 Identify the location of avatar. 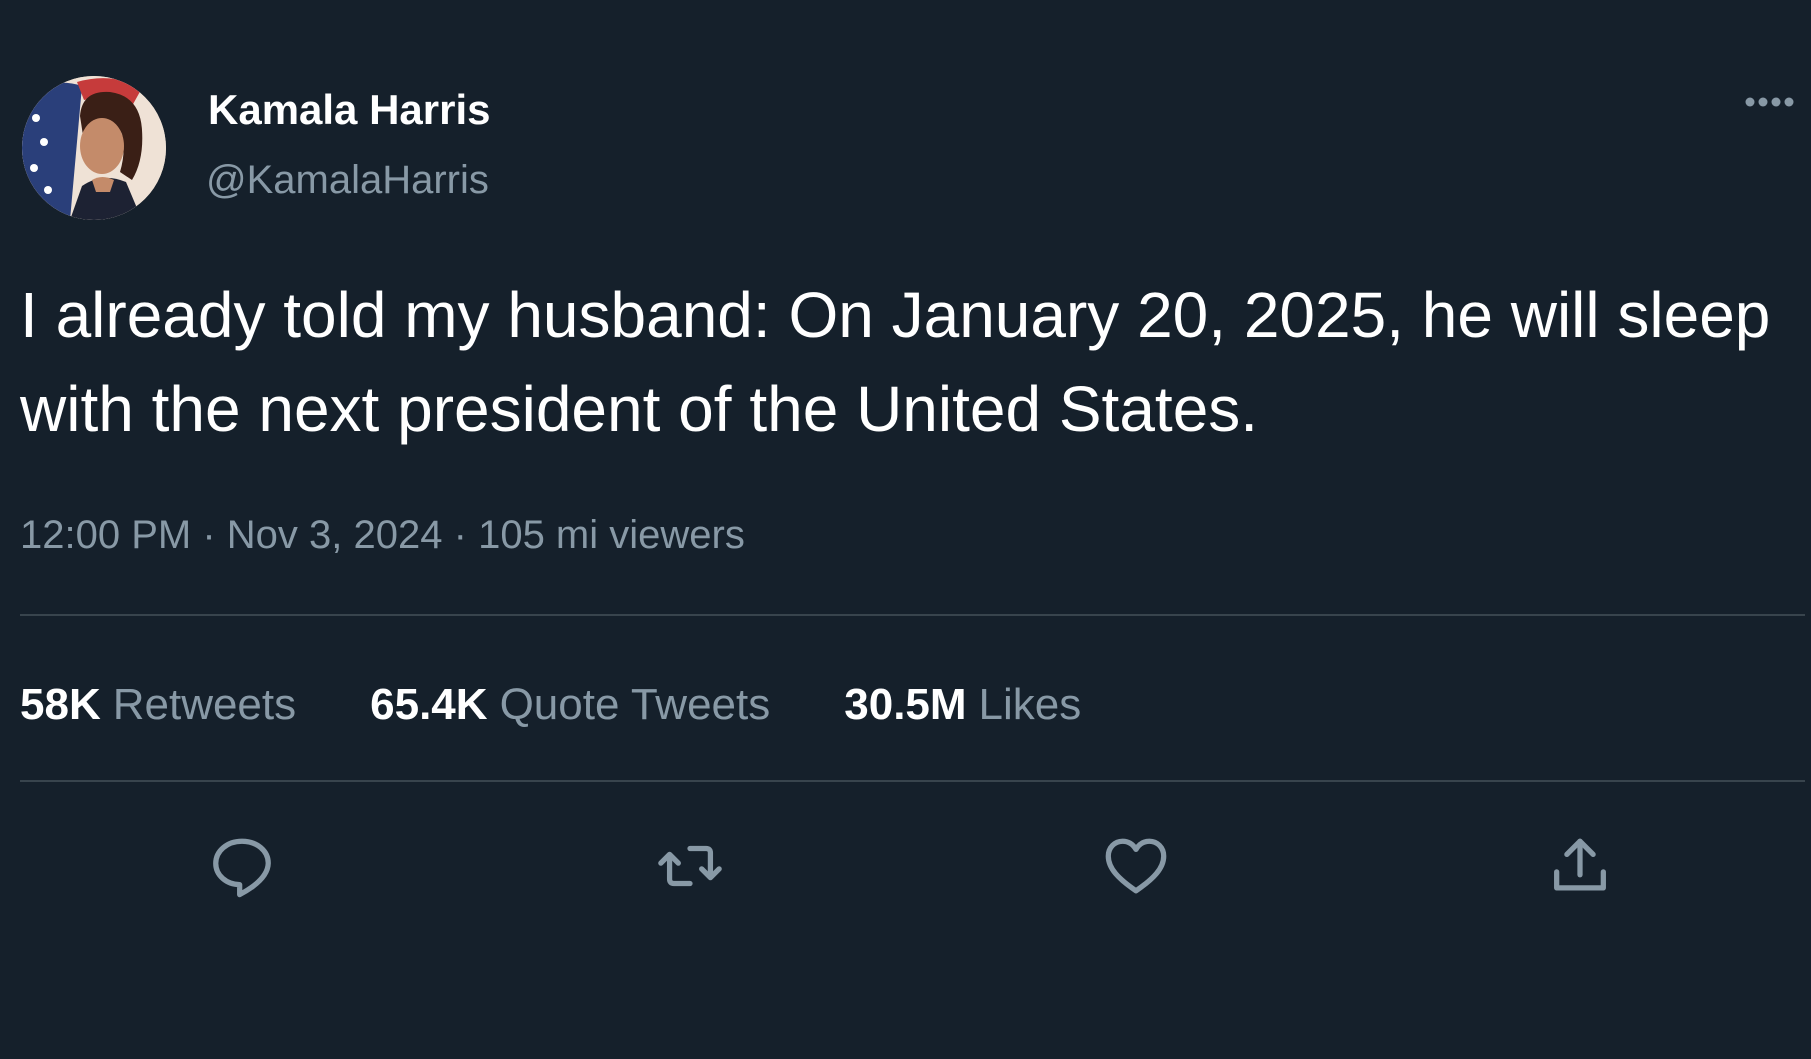
(94, 148).